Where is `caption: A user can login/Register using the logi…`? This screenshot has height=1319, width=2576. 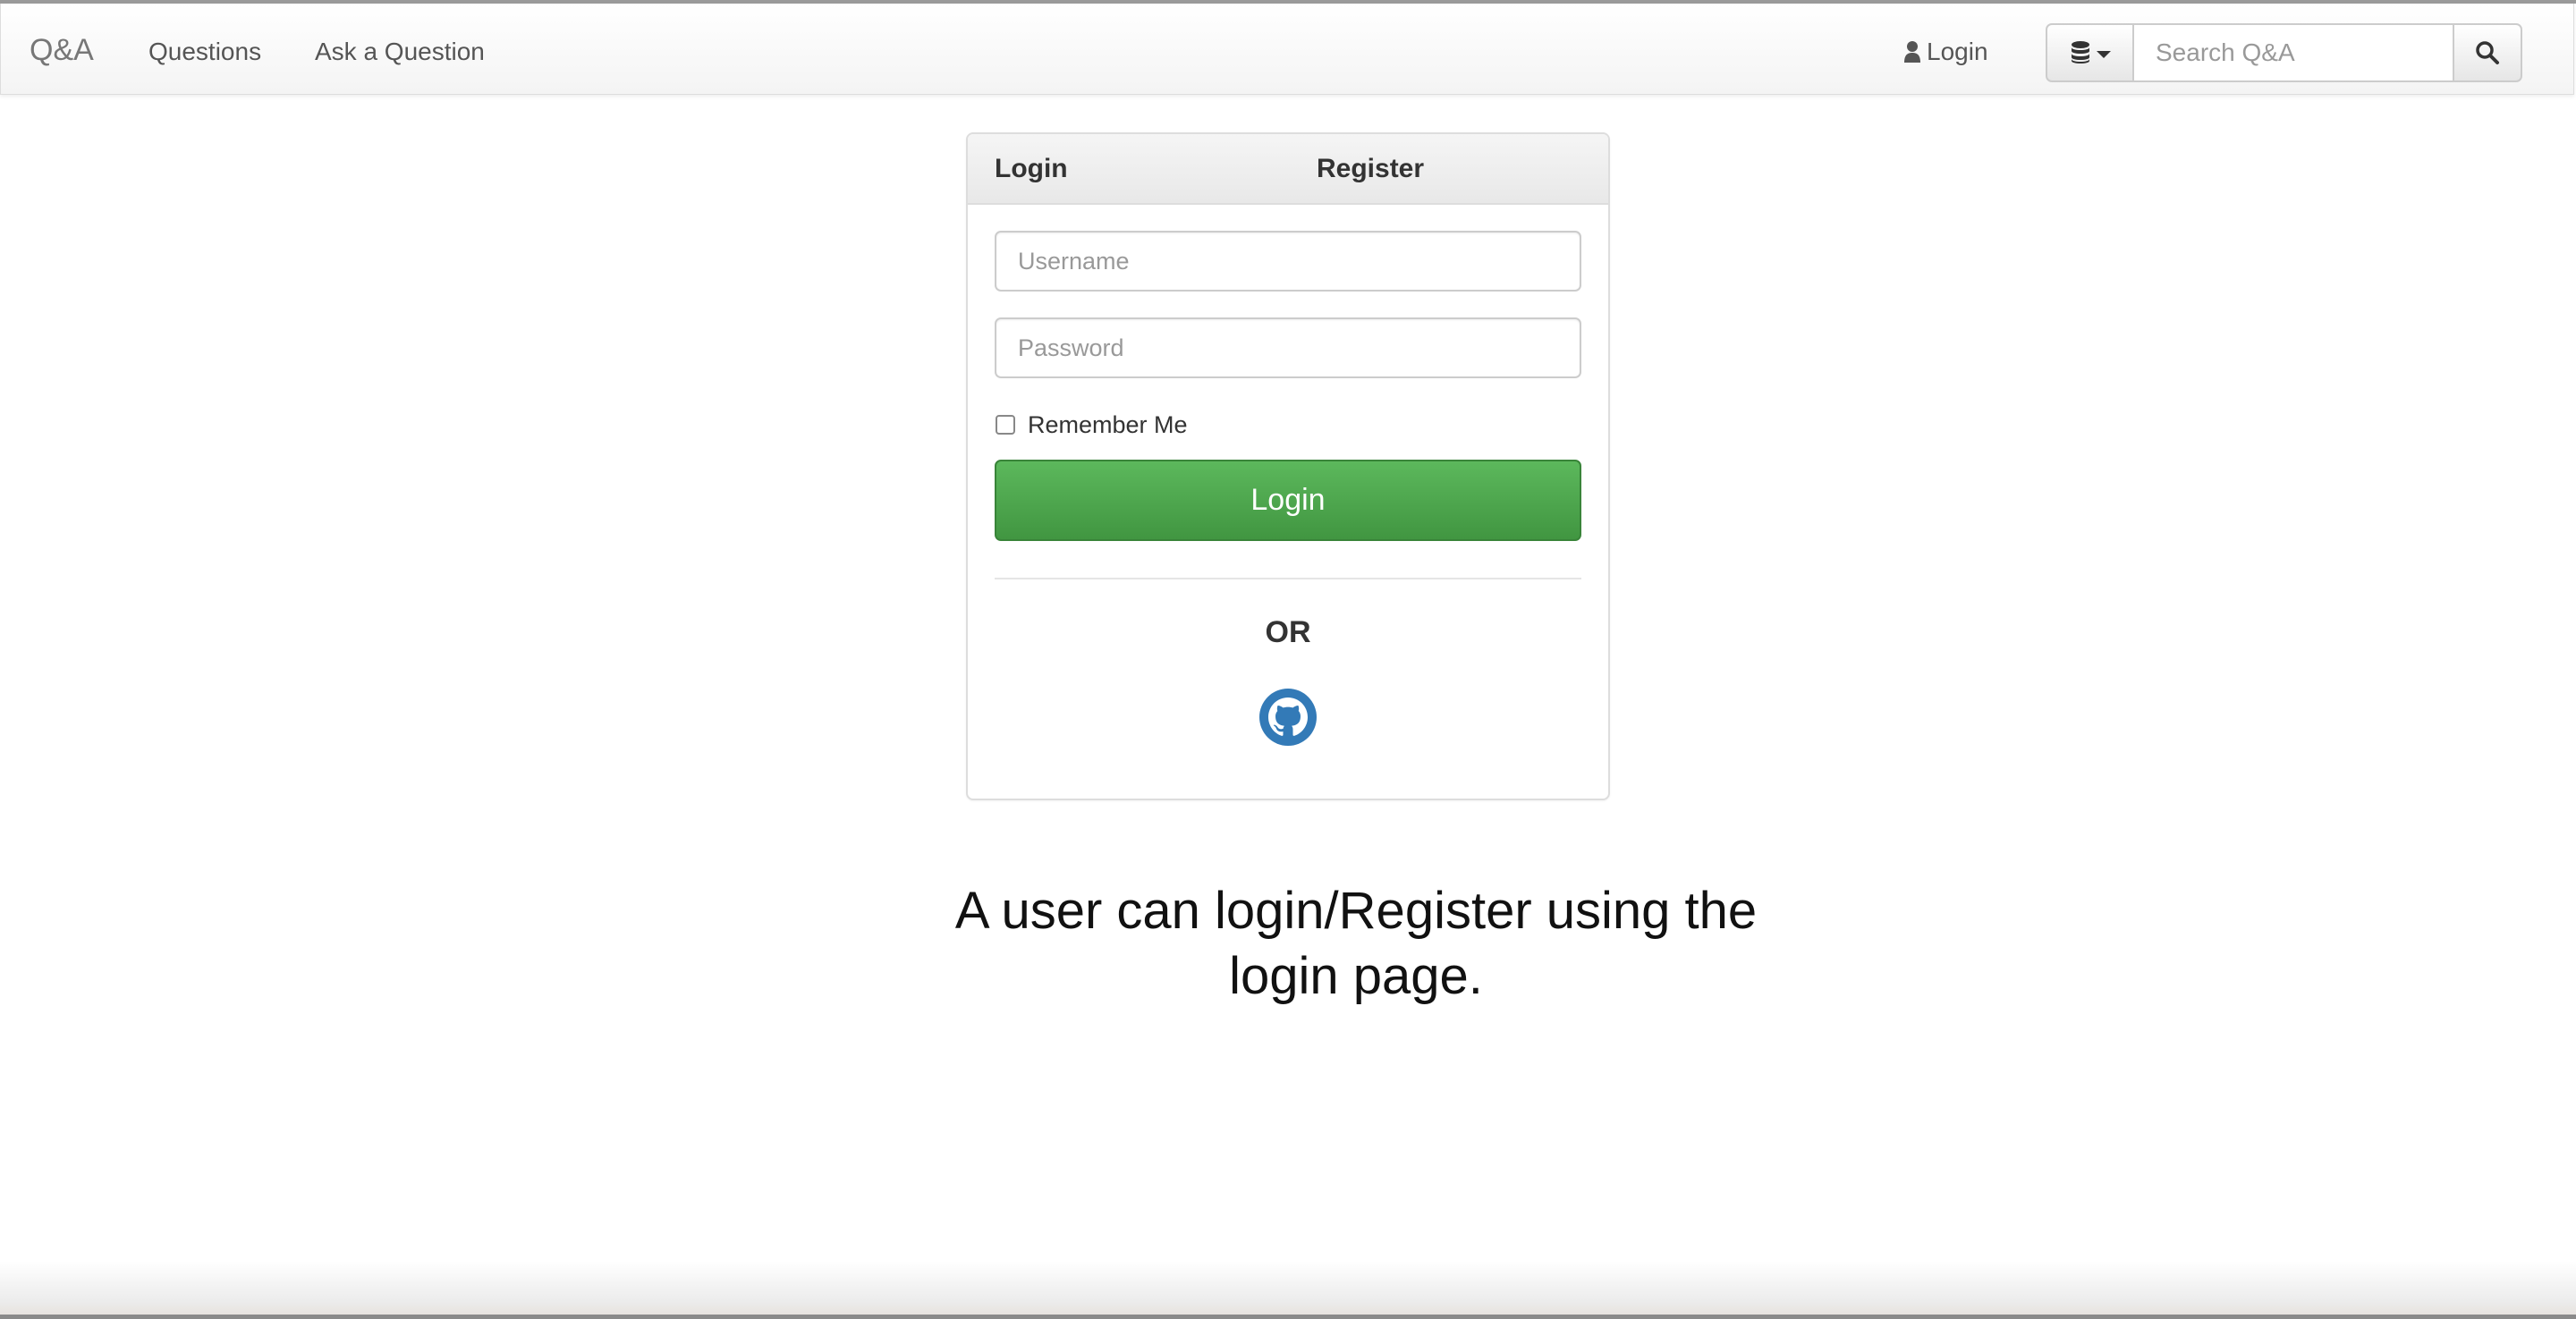 caption: A user can login/Register using the logi… is located at coordinates (1356, 944).